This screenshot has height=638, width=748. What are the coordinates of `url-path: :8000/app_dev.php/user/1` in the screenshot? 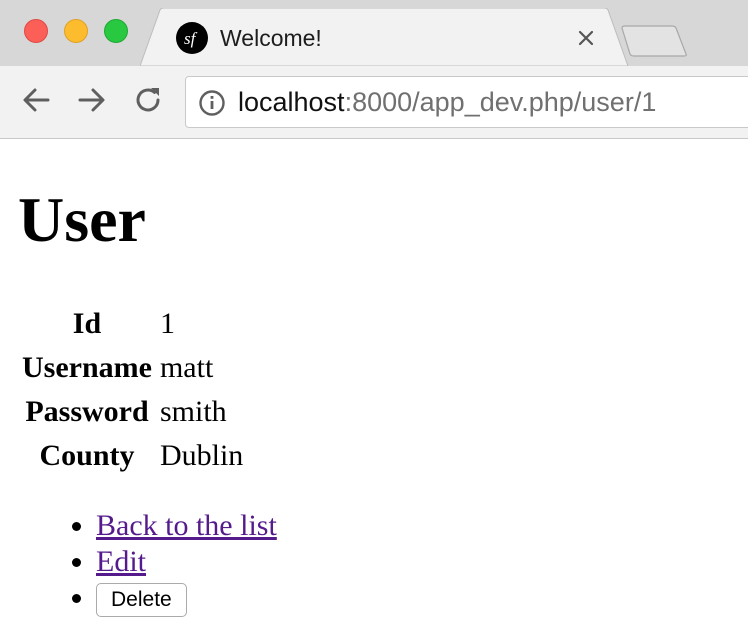 It's located at (500, 102).